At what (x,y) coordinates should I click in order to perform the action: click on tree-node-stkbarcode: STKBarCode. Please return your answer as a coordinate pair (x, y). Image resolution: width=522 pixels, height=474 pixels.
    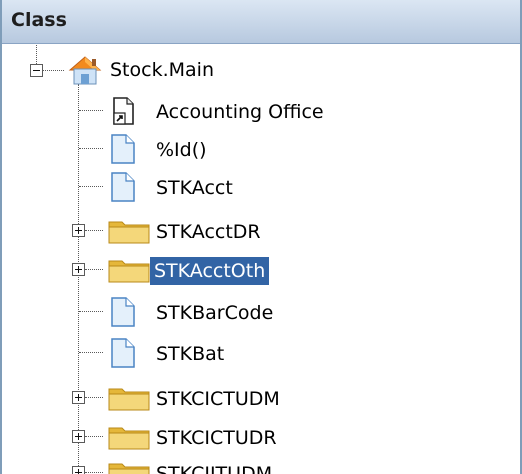
    Looking at the image, I should click on (170, 311).